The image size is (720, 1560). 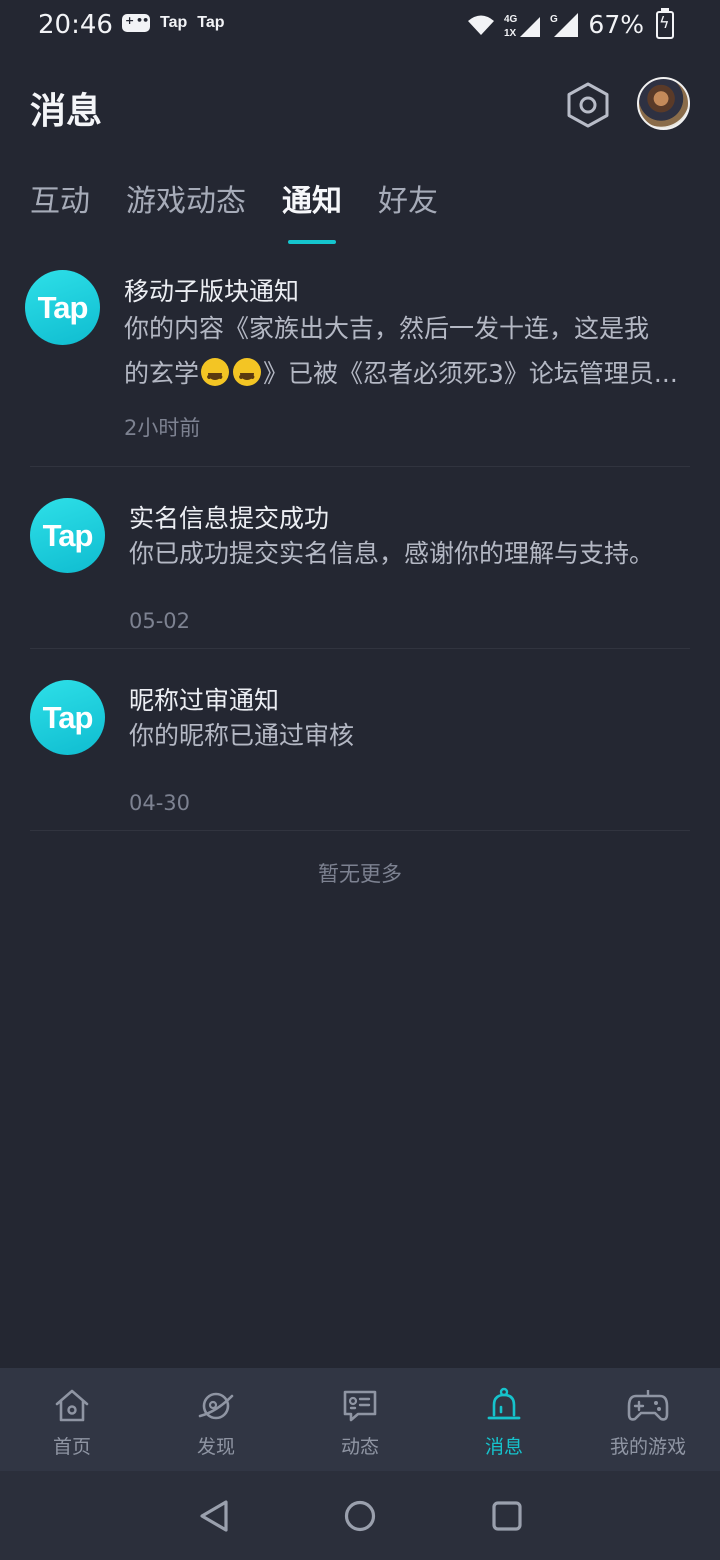 I want to click on home-circle-icon, so click(x=360, y=1516).